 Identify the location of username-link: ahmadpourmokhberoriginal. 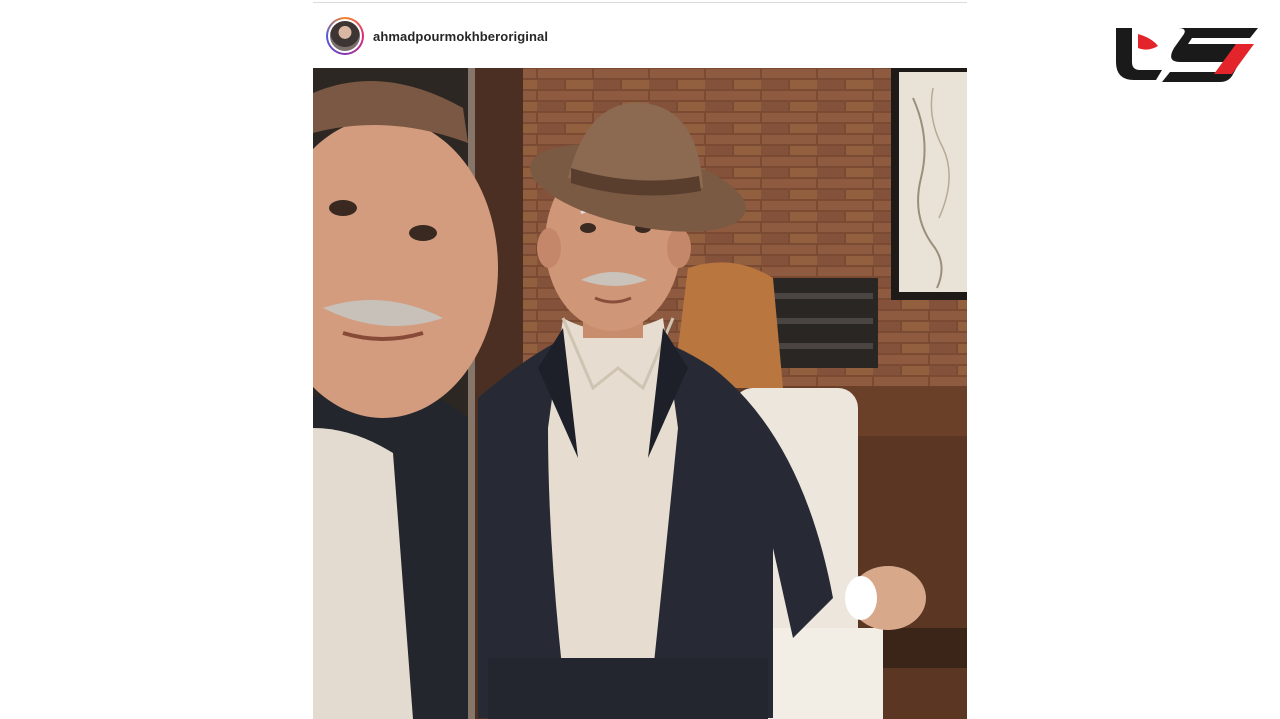
(460, 36).